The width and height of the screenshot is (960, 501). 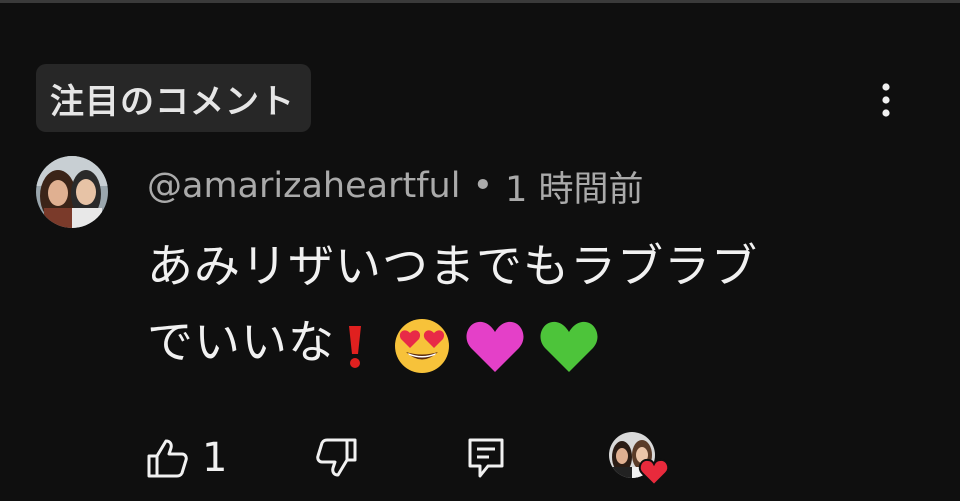 I want to click on creator-heart, so click(x=639, y=459).